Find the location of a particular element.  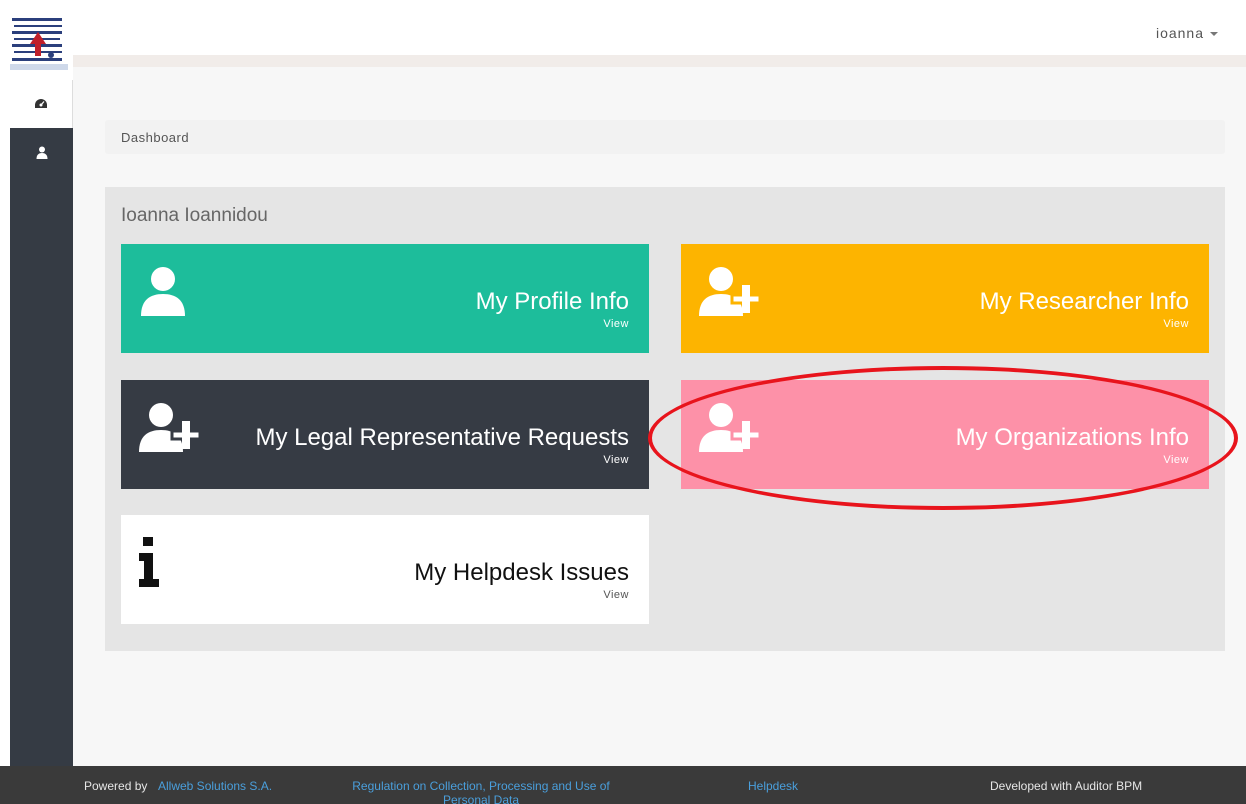

top-bar-divider is located at coordinates (659, 61).